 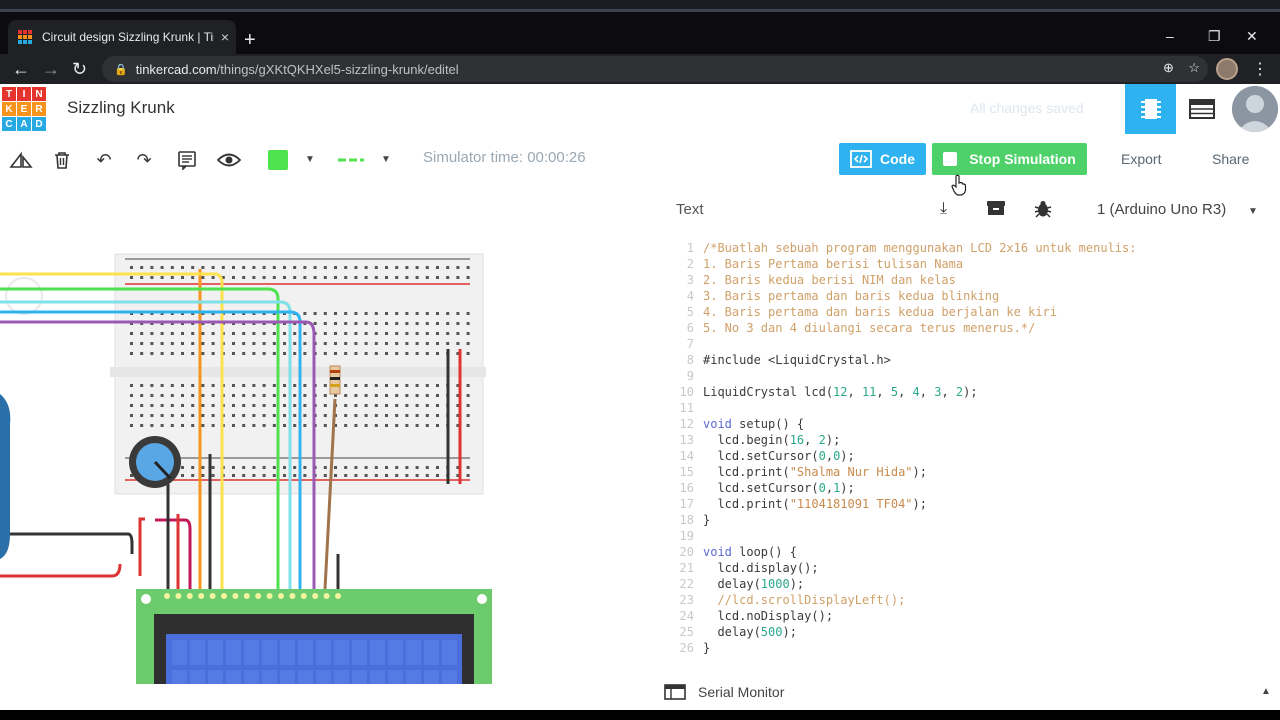 I want to click on user-avatar, so click(x=1255, y=109).